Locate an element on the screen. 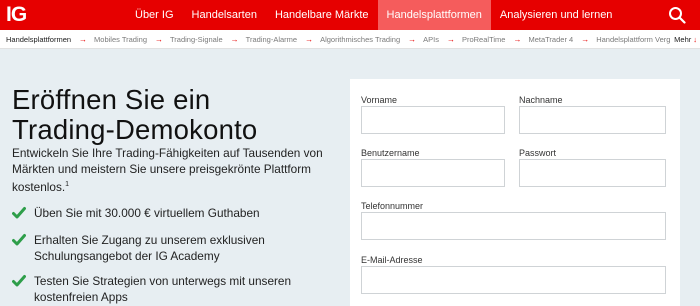 Image resolution: width=700 pixels, height=306 pixels. subnav-item-trading-signale: Trading-Signale is located at coordinates (196, 39).